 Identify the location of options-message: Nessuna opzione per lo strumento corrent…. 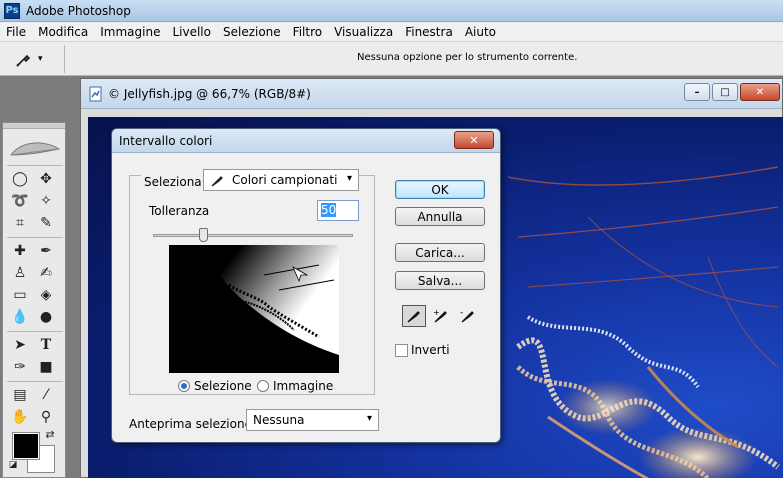
(467, 57).